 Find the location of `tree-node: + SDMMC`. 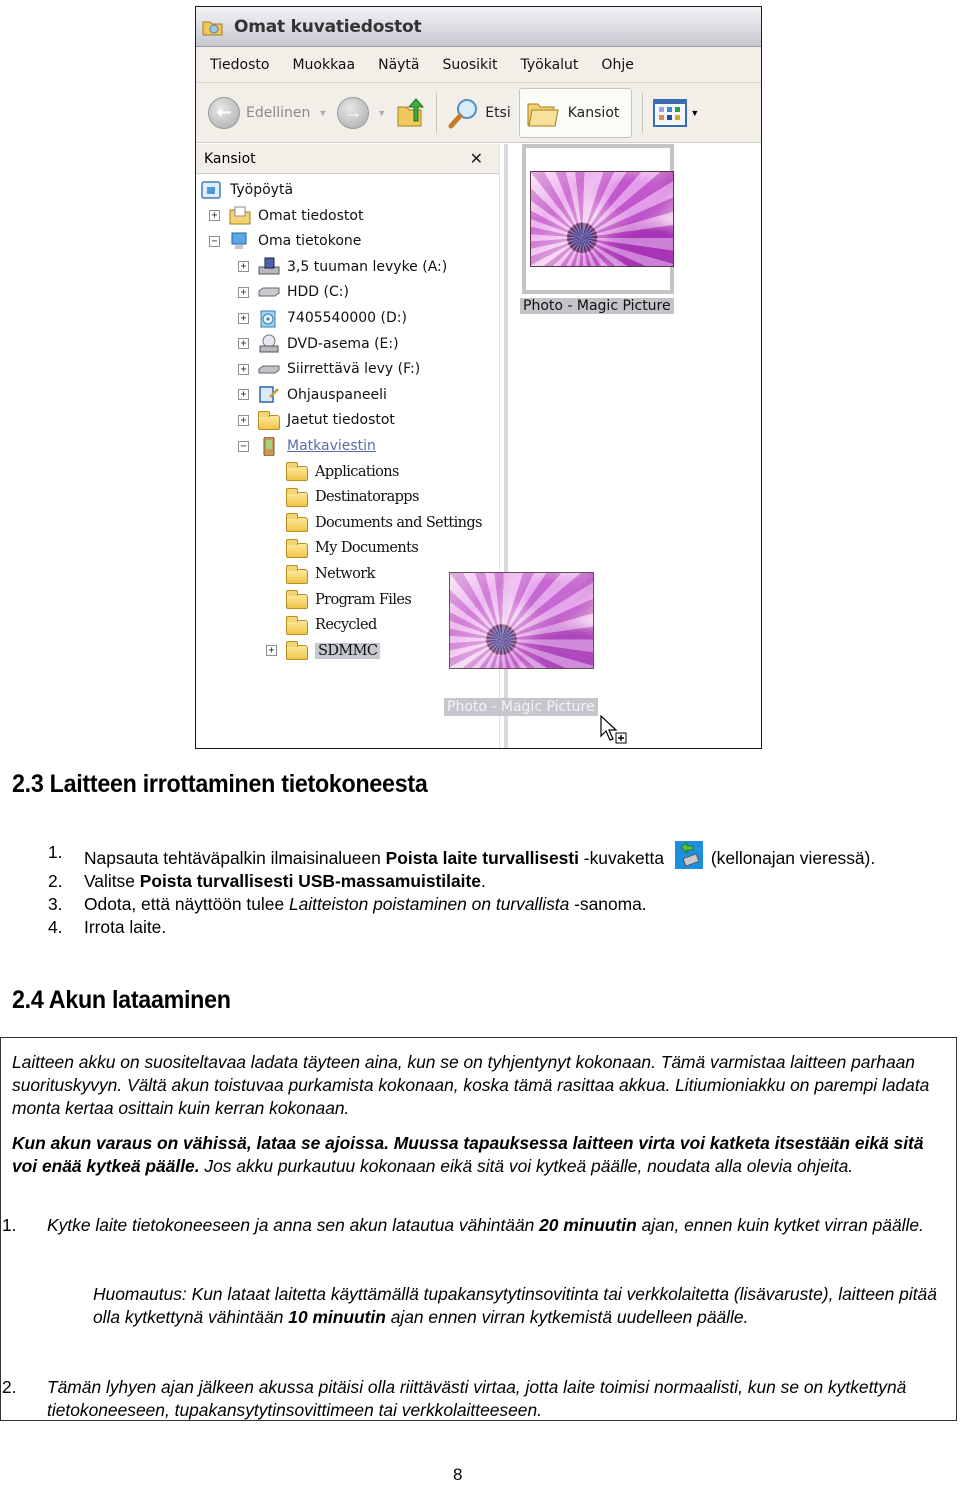

tree-node: + SDMMC is located at coordinates (323, 651).